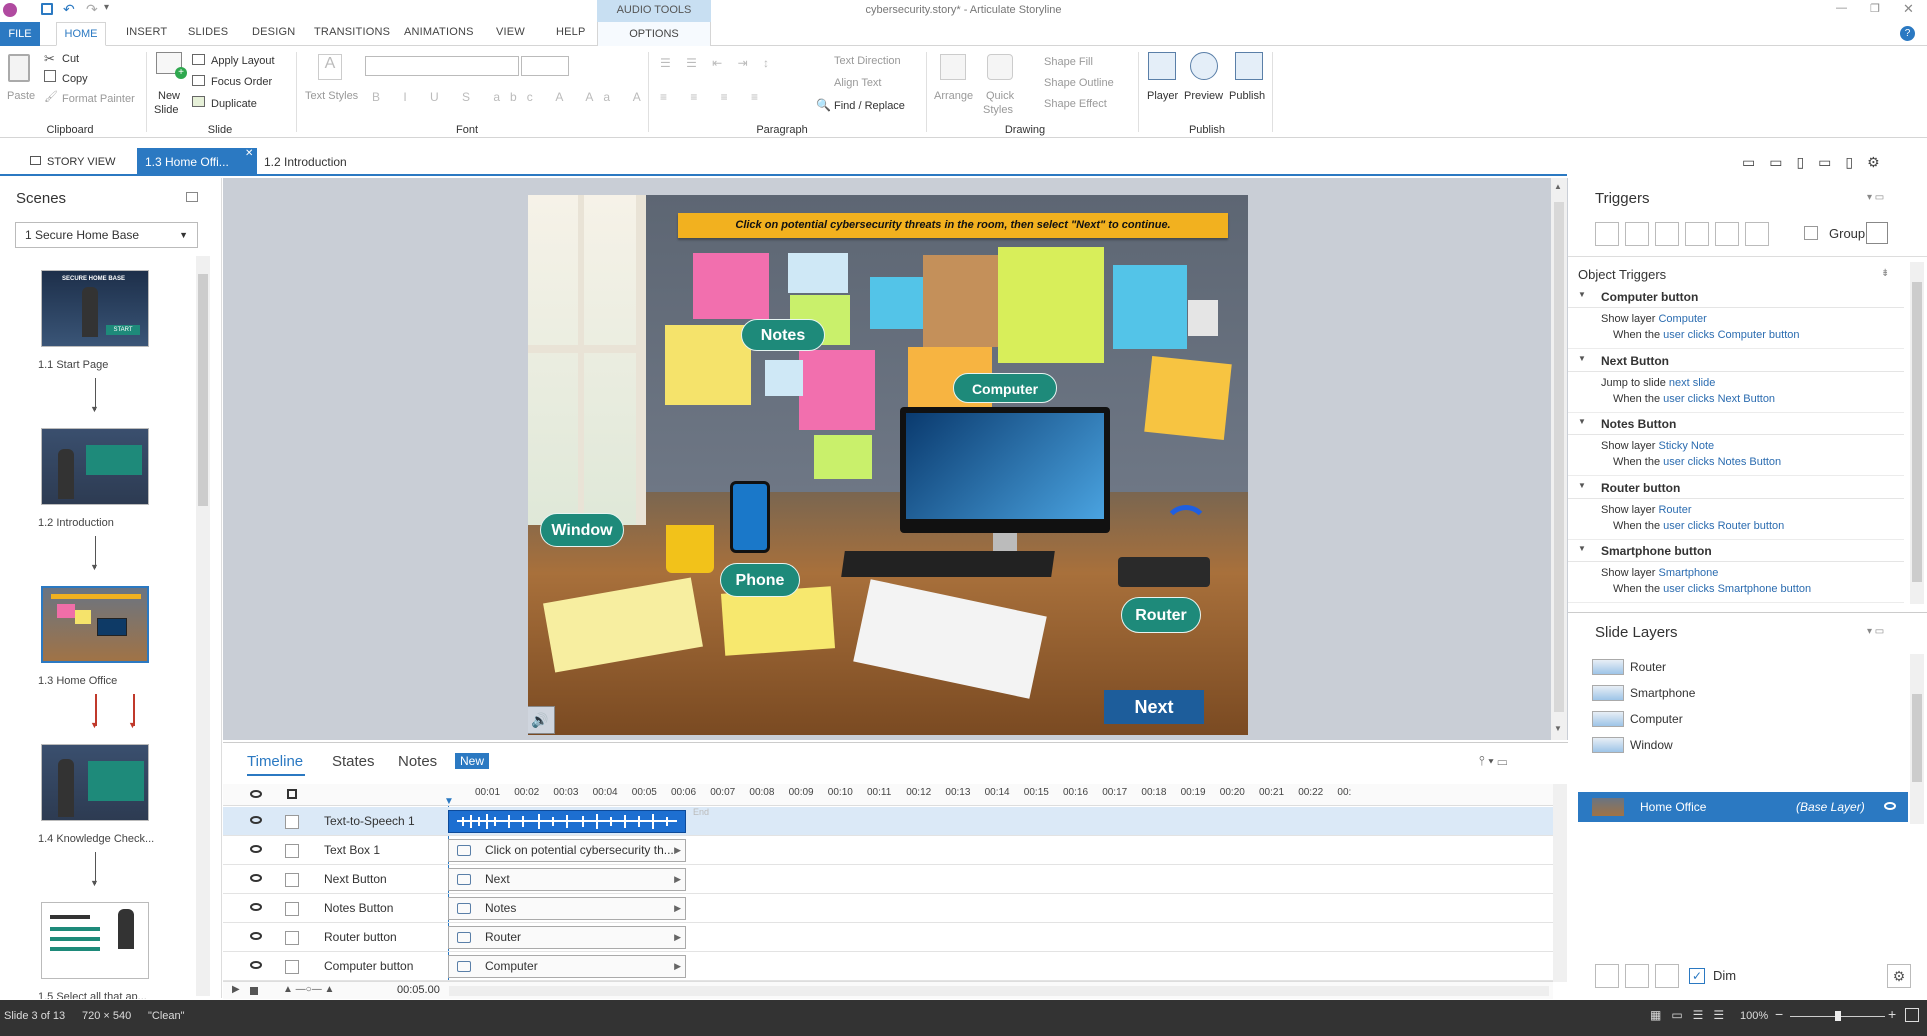 This screenshot has height=1036, width=1927. I want to click on fit-icon, so click(1912, 1015).